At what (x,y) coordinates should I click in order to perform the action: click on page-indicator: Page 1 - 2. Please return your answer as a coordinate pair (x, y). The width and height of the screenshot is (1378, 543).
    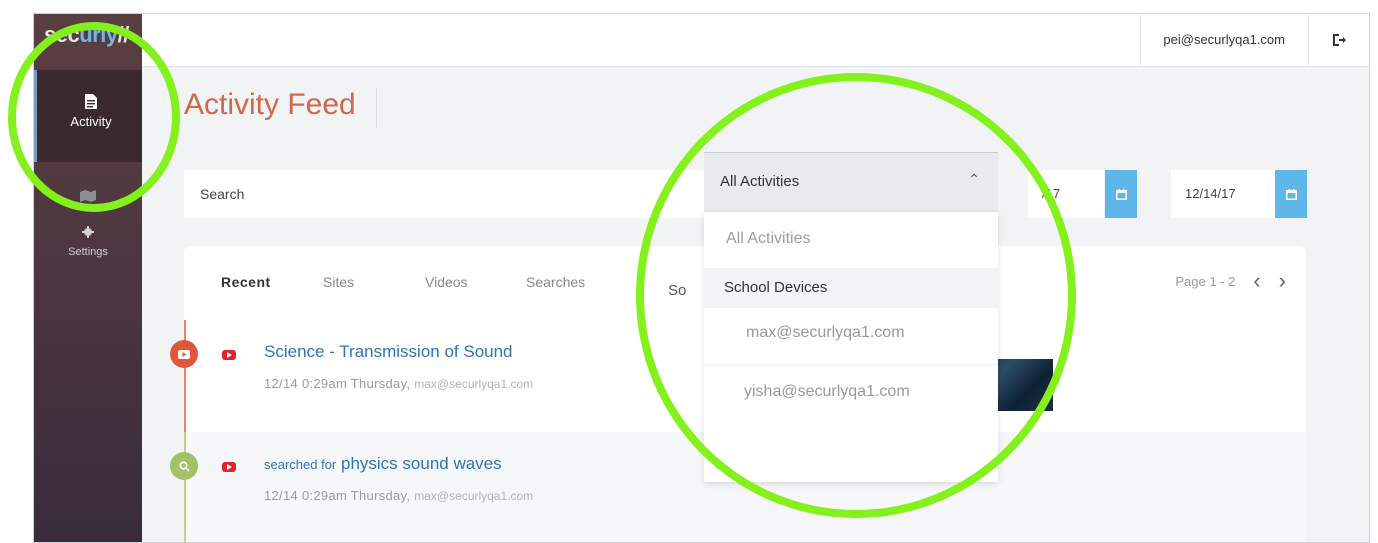
    Looking at the image, I should click on (1205, 281).